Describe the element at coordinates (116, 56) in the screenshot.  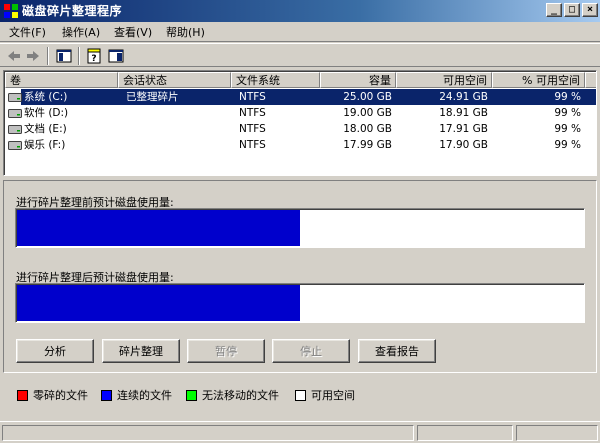
I see `properties-icon` at that location.